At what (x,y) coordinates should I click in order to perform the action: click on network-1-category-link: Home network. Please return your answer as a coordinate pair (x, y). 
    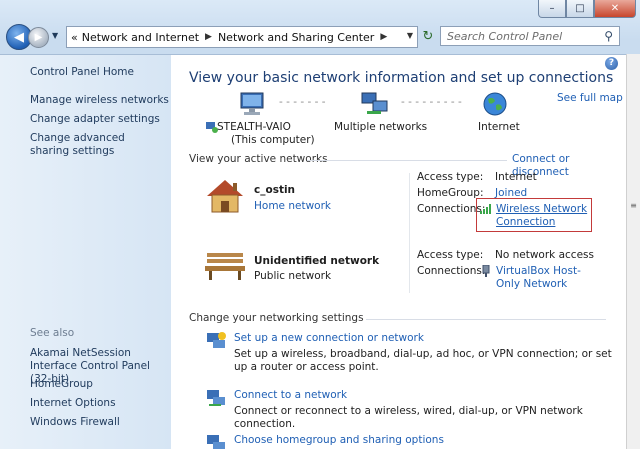
    Looking at the image, I should click on (292, 206).